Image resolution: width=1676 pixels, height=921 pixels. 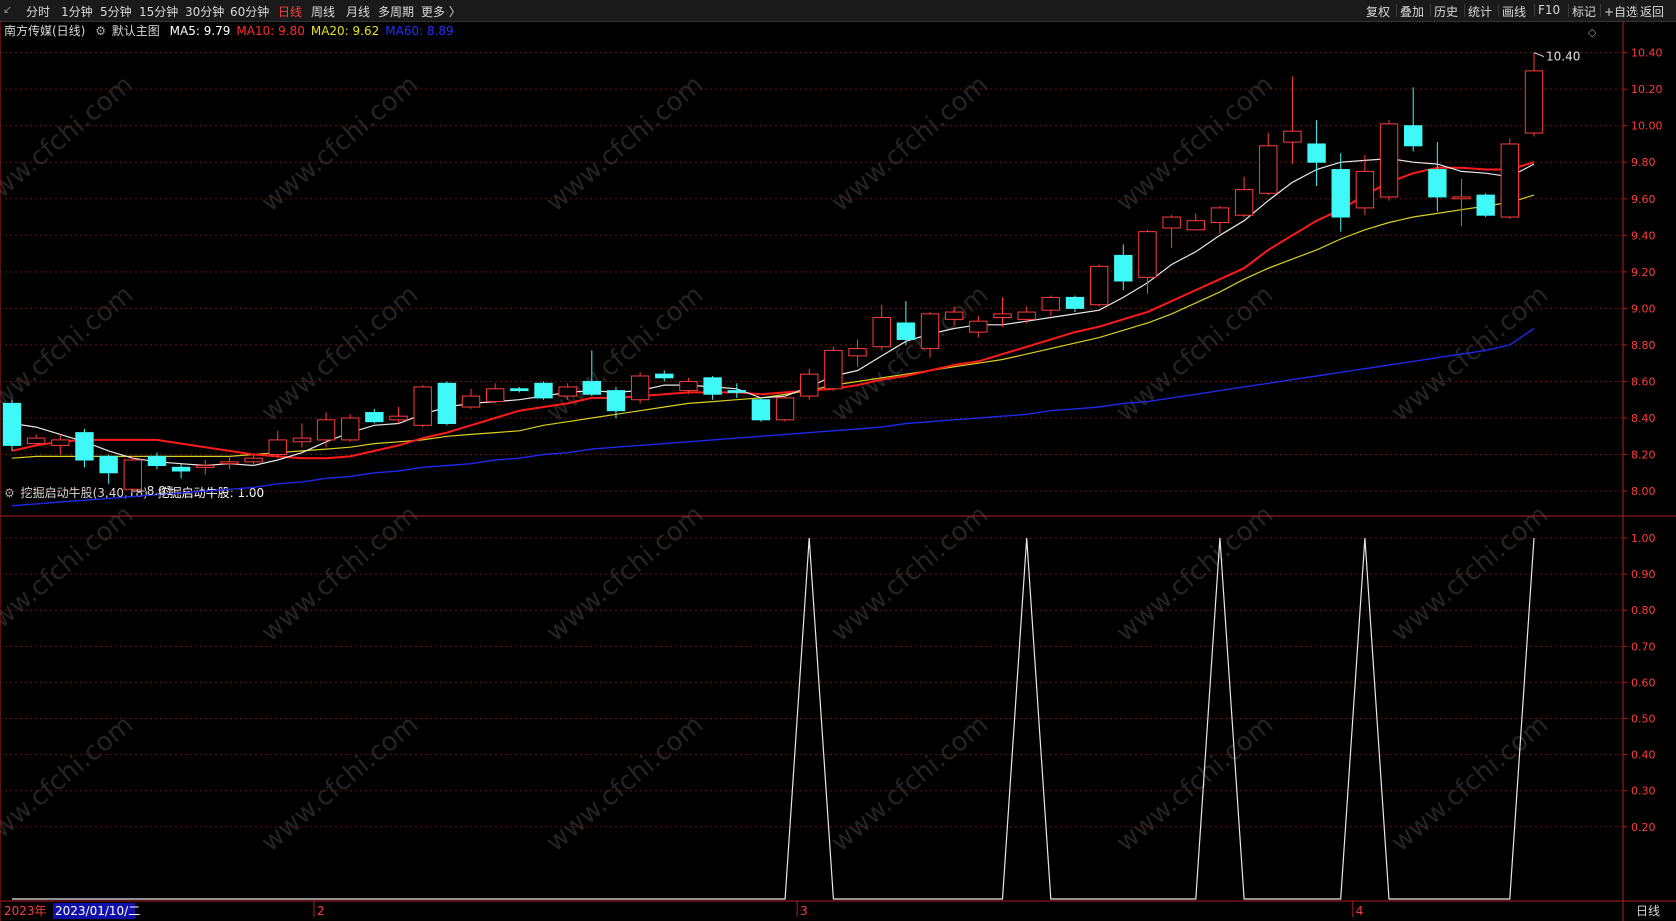 What do you see at coordinates (1539, 55) in the screenshot?
I see `high-pointer` at bounding box center [1539, 55].